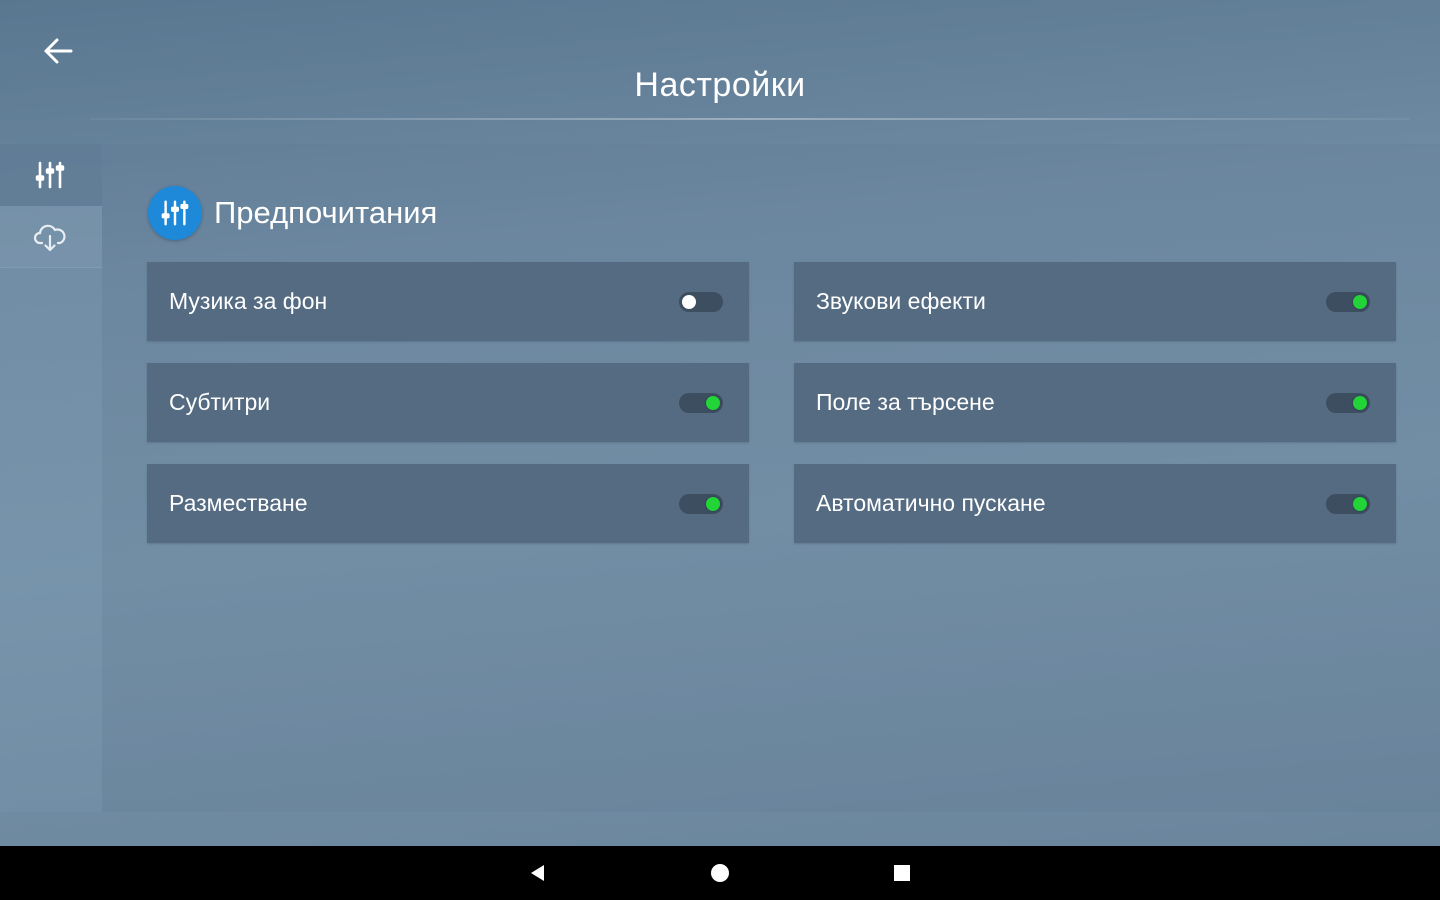  What do you see at coordinates (1095, 301) in the screenshot?
I see `setting-sound-effects: Звукови ефекти` at bounding box center [1095, 301].